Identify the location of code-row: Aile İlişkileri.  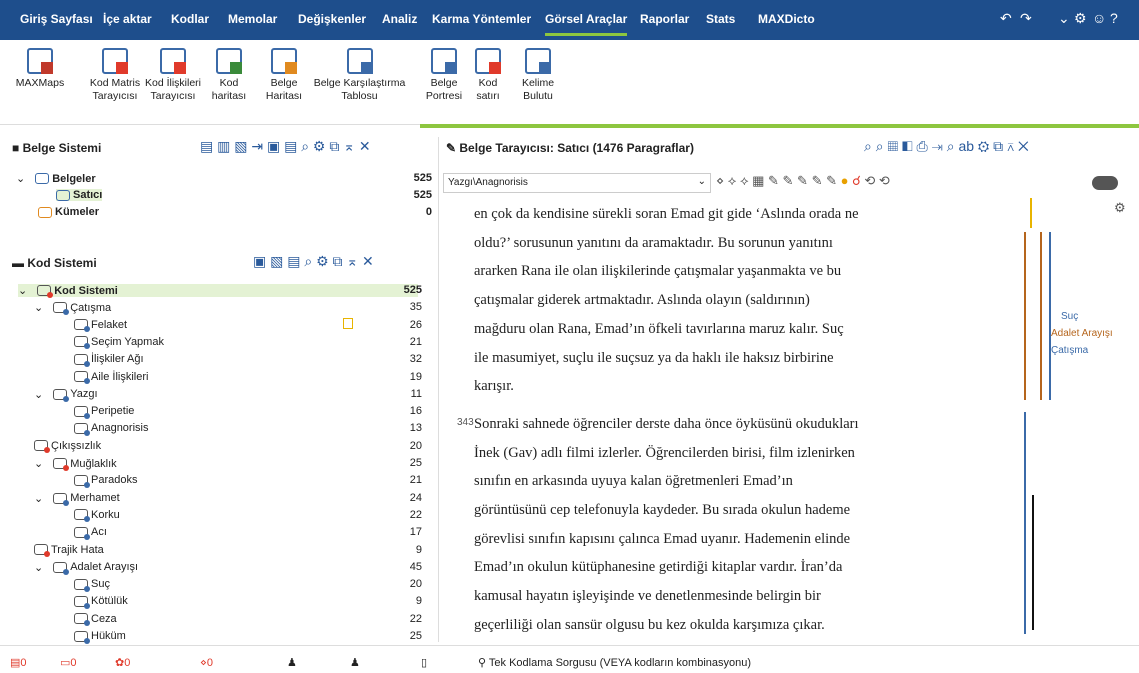
(111, 377).